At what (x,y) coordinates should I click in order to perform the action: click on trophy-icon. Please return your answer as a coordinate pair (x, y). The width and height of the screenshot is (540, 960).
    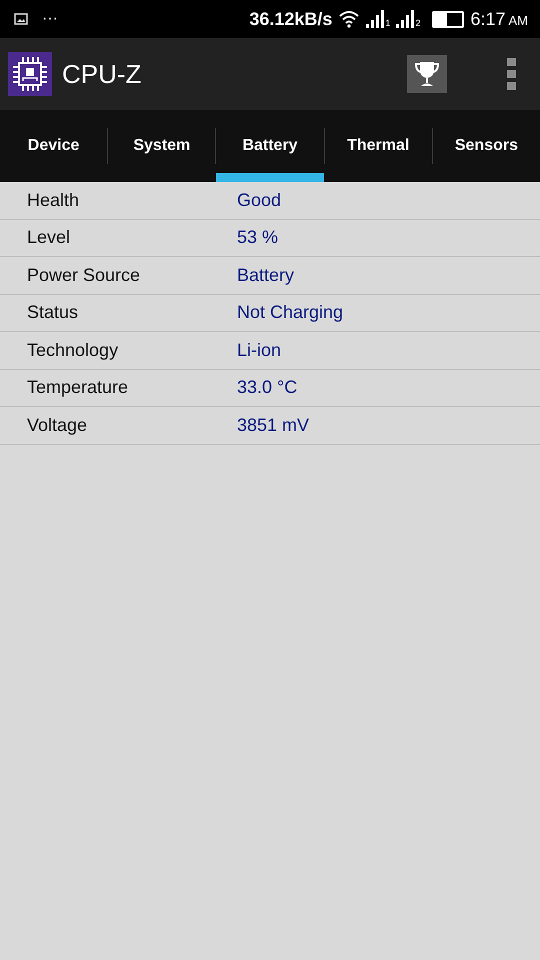
    Looking at the image, I should click on (427, 74).